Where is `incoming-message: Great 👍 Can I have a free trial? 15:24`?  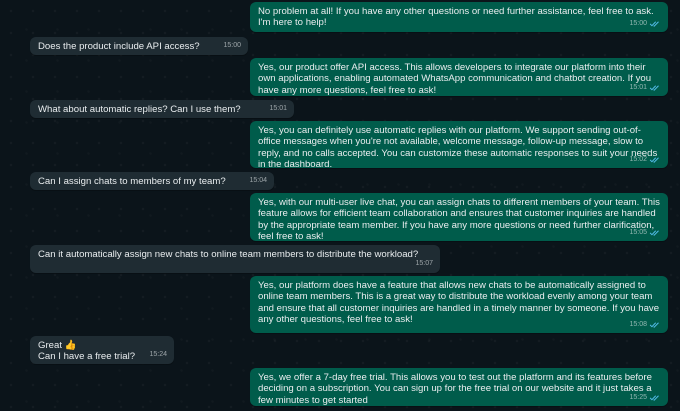 incoming-message: Great 👍 Can I have a free trial? 15:24 is located at coordinates (102, 350).